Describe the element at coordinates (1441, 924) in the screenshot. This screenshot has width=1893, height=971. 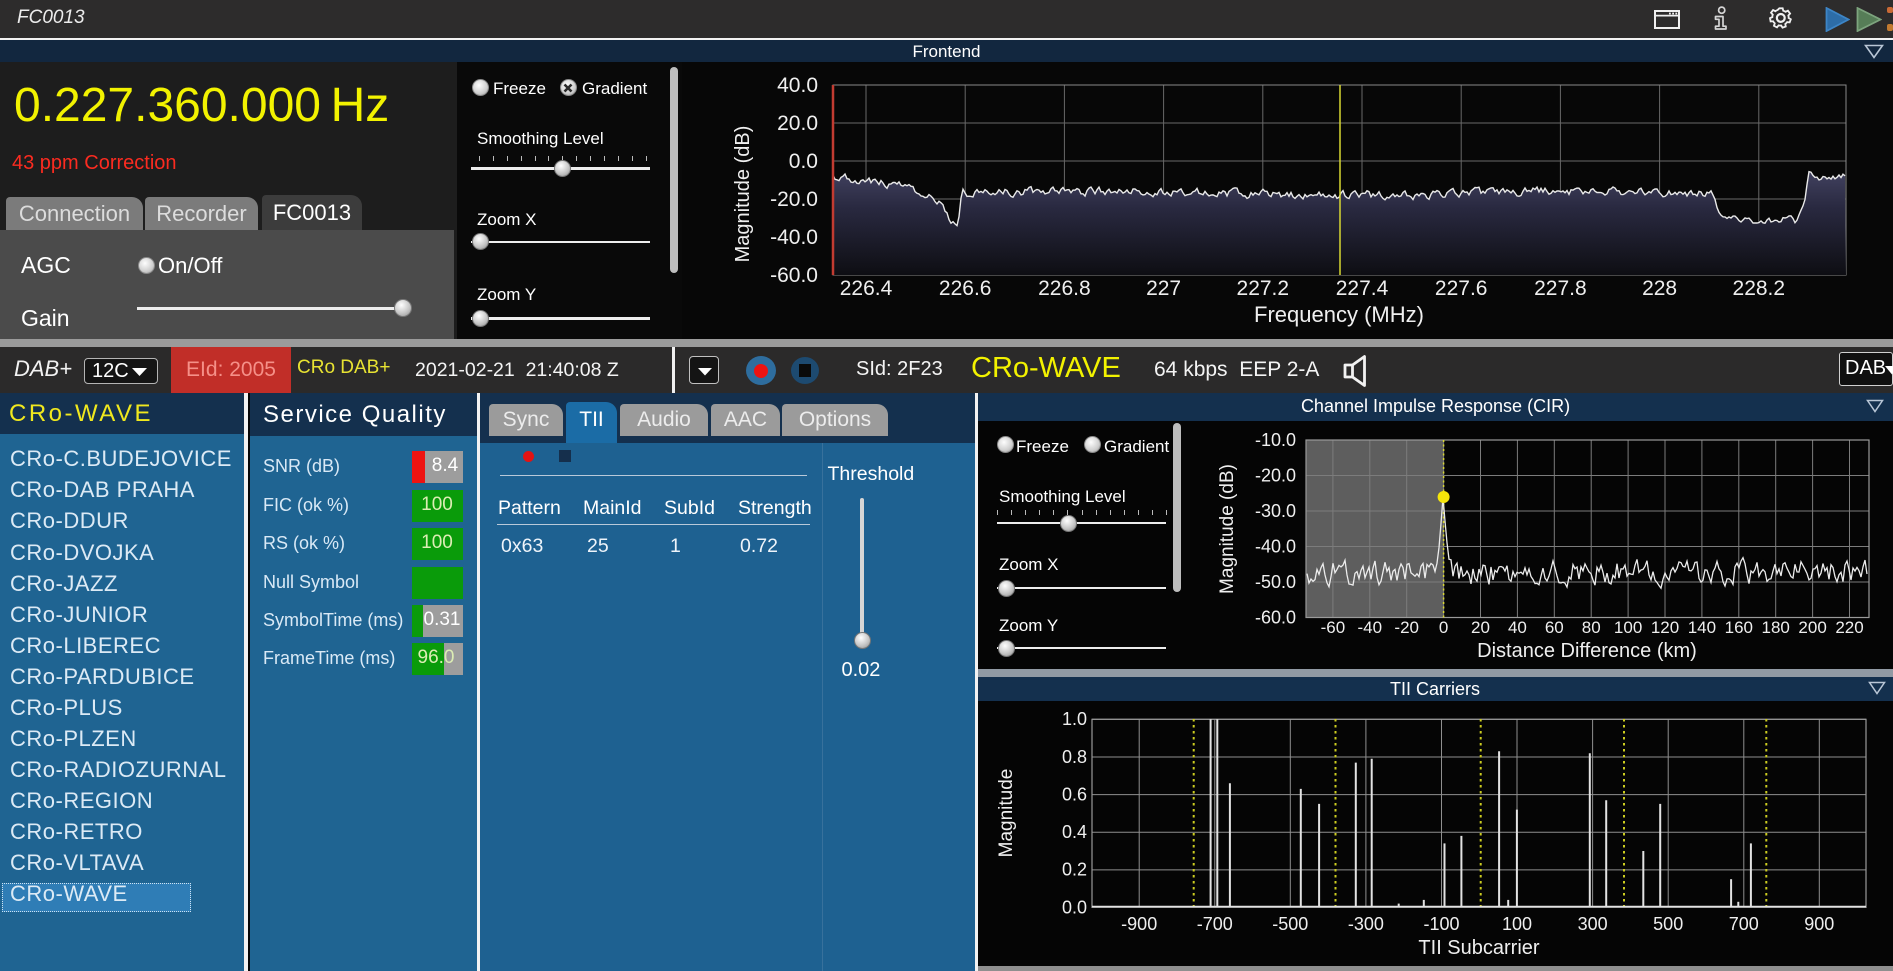
I see `svg-text: -100` at that location.